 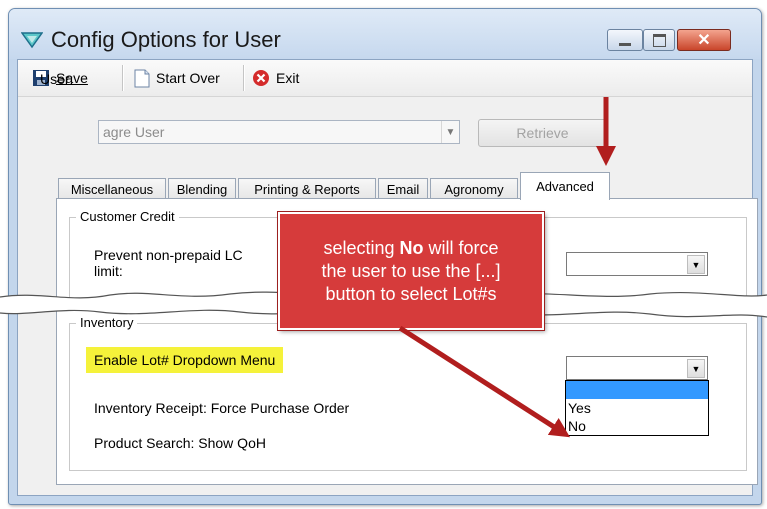 I want to click on start-over-button: Start Over, so click(x=177, y=78).